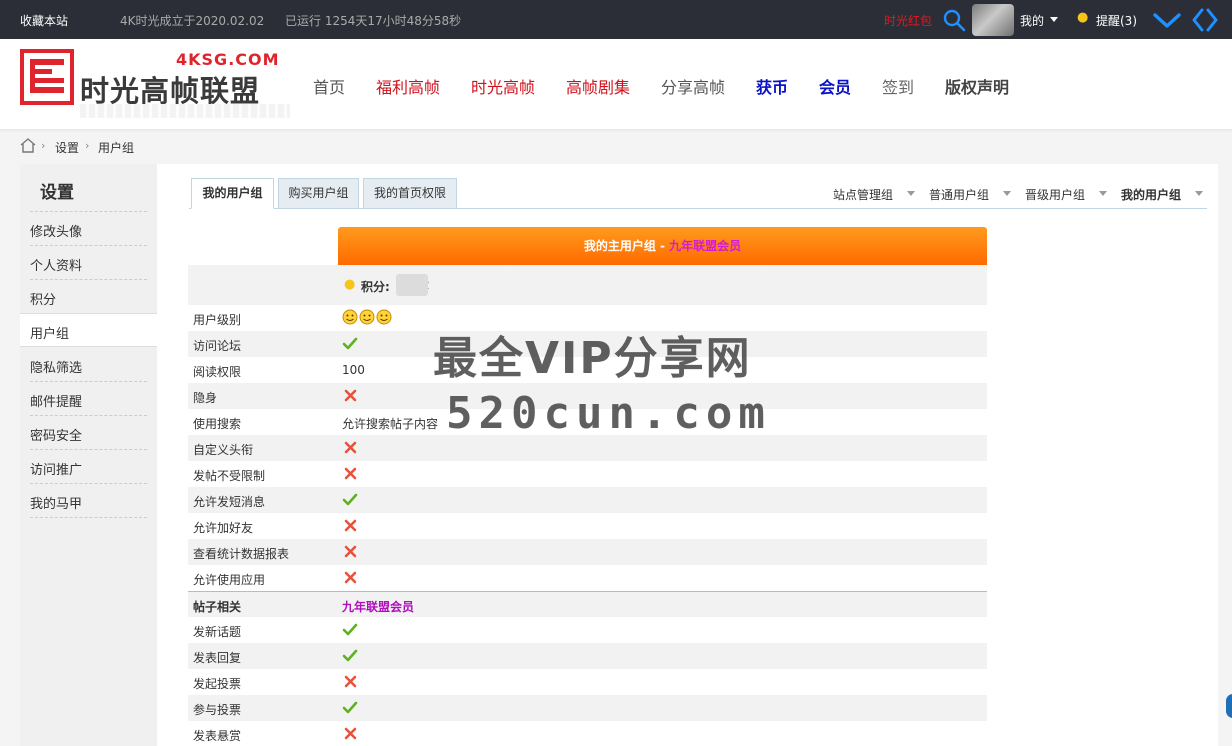 Image resolution: width=1232 pixels, height=746 pixels. What do you see at coordinates (88, 399) in the screenshot?
I see `sidebar-item-email: 邮件提醒` at bounding box center [88, 399].